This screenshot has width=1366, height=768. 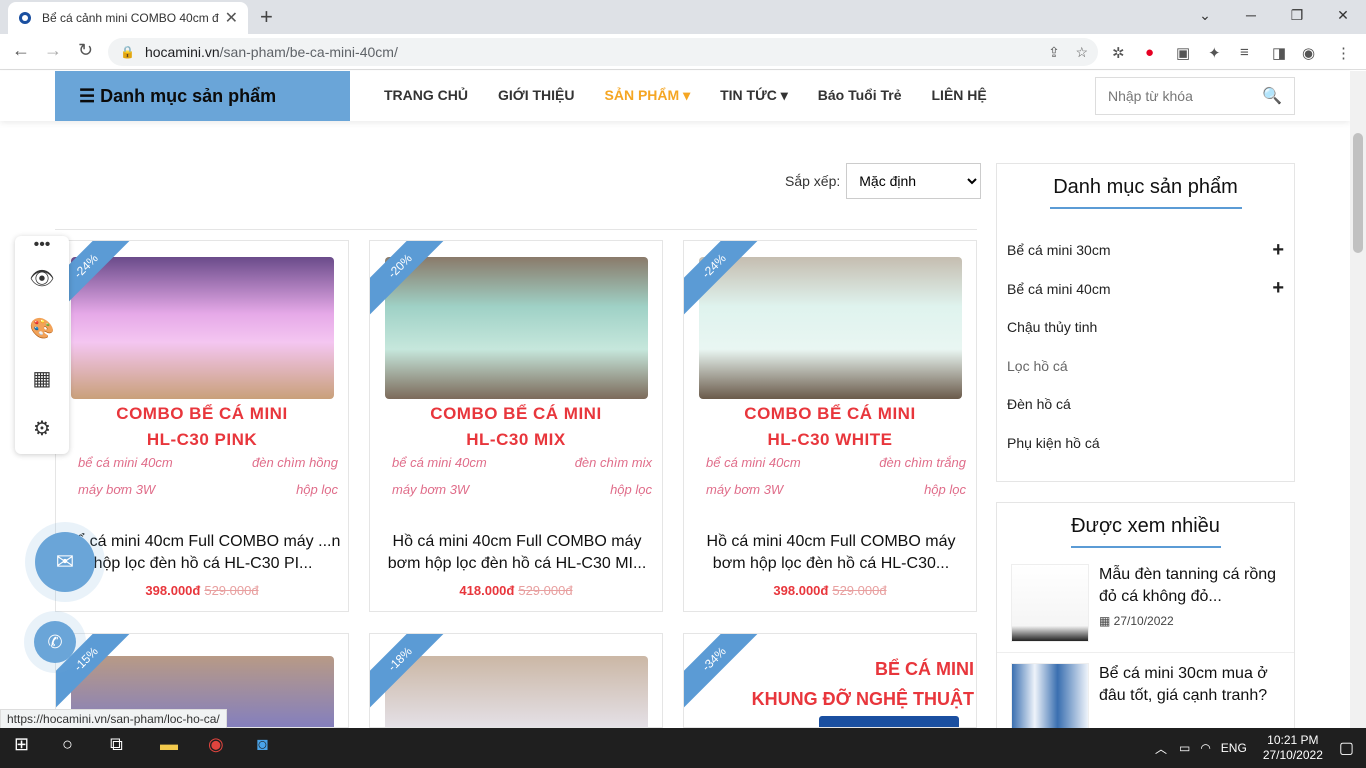 I want to click on product-card: -18%, so click(x=516, y=680).